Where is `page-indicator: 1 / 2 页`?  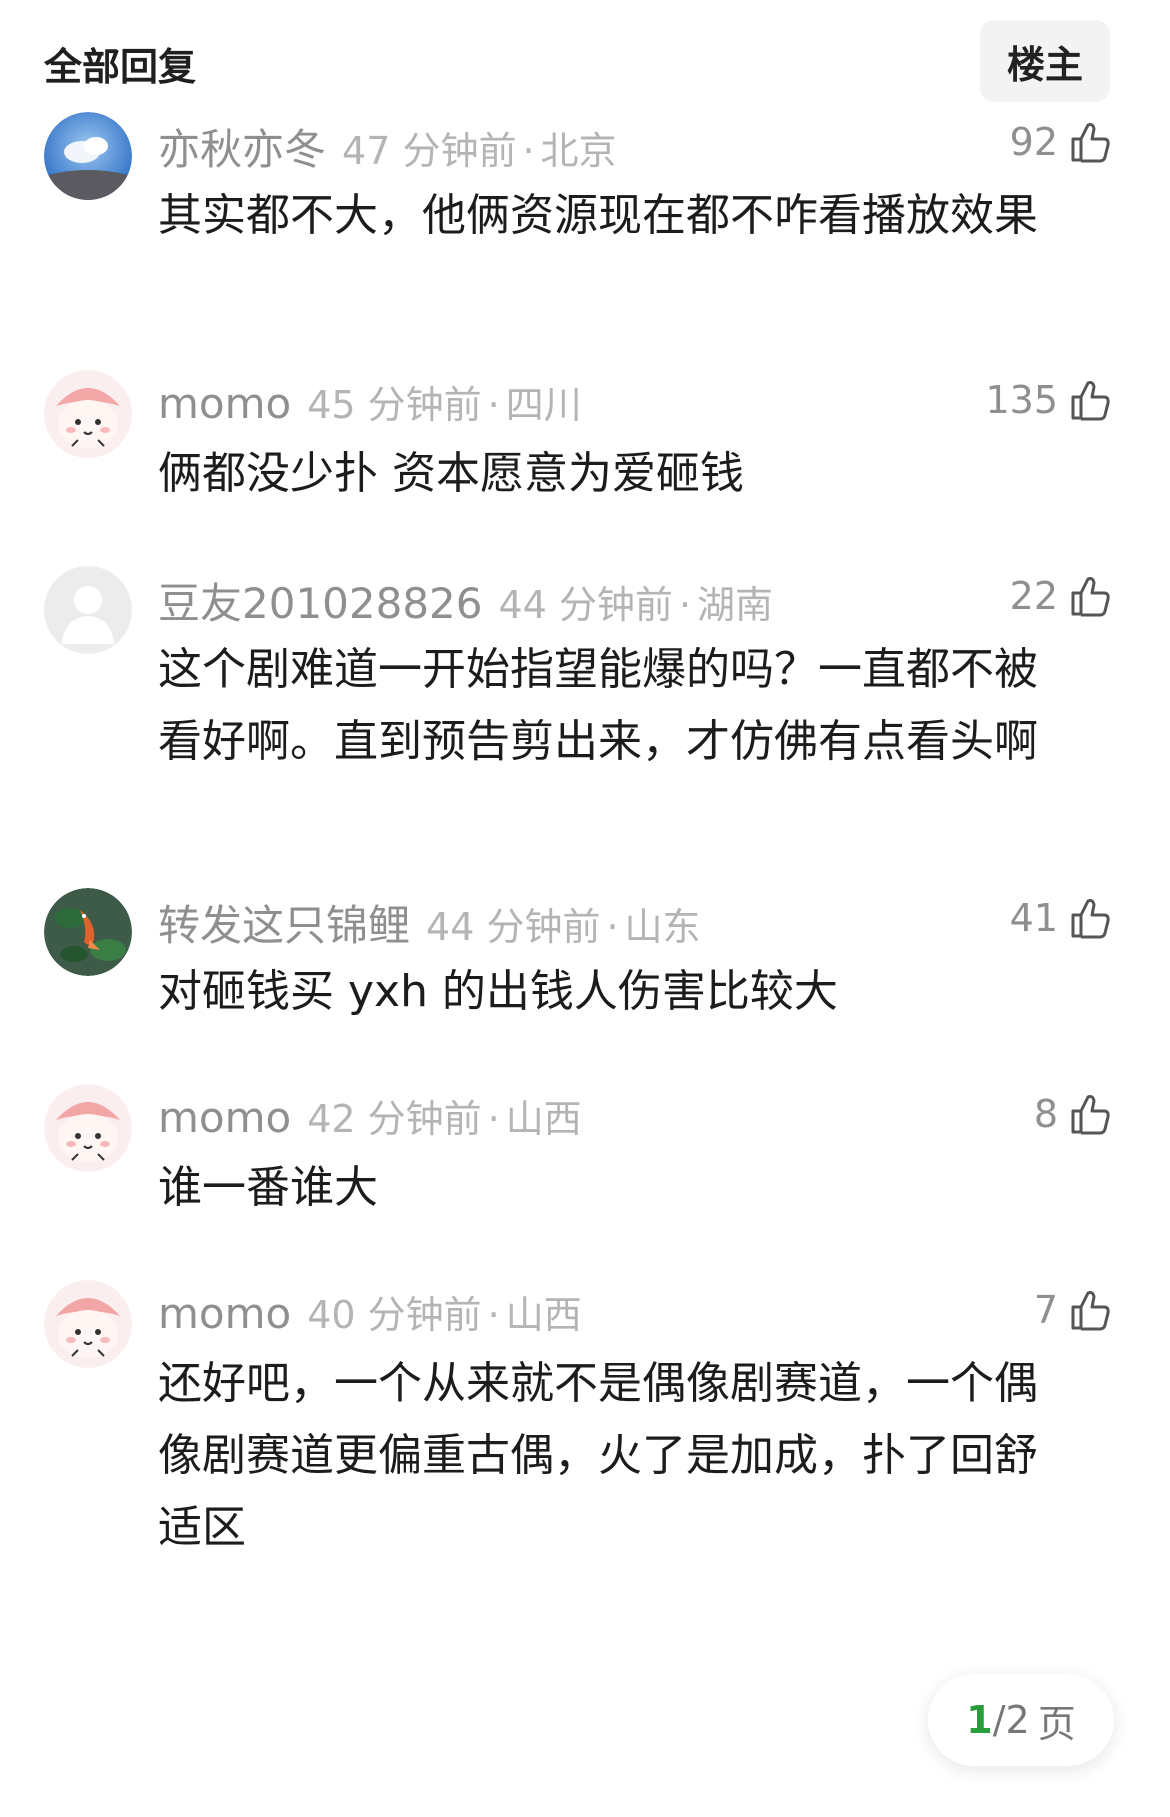 page-indicator: 1 / 2 页 is located at coordinates (1021, 1720).